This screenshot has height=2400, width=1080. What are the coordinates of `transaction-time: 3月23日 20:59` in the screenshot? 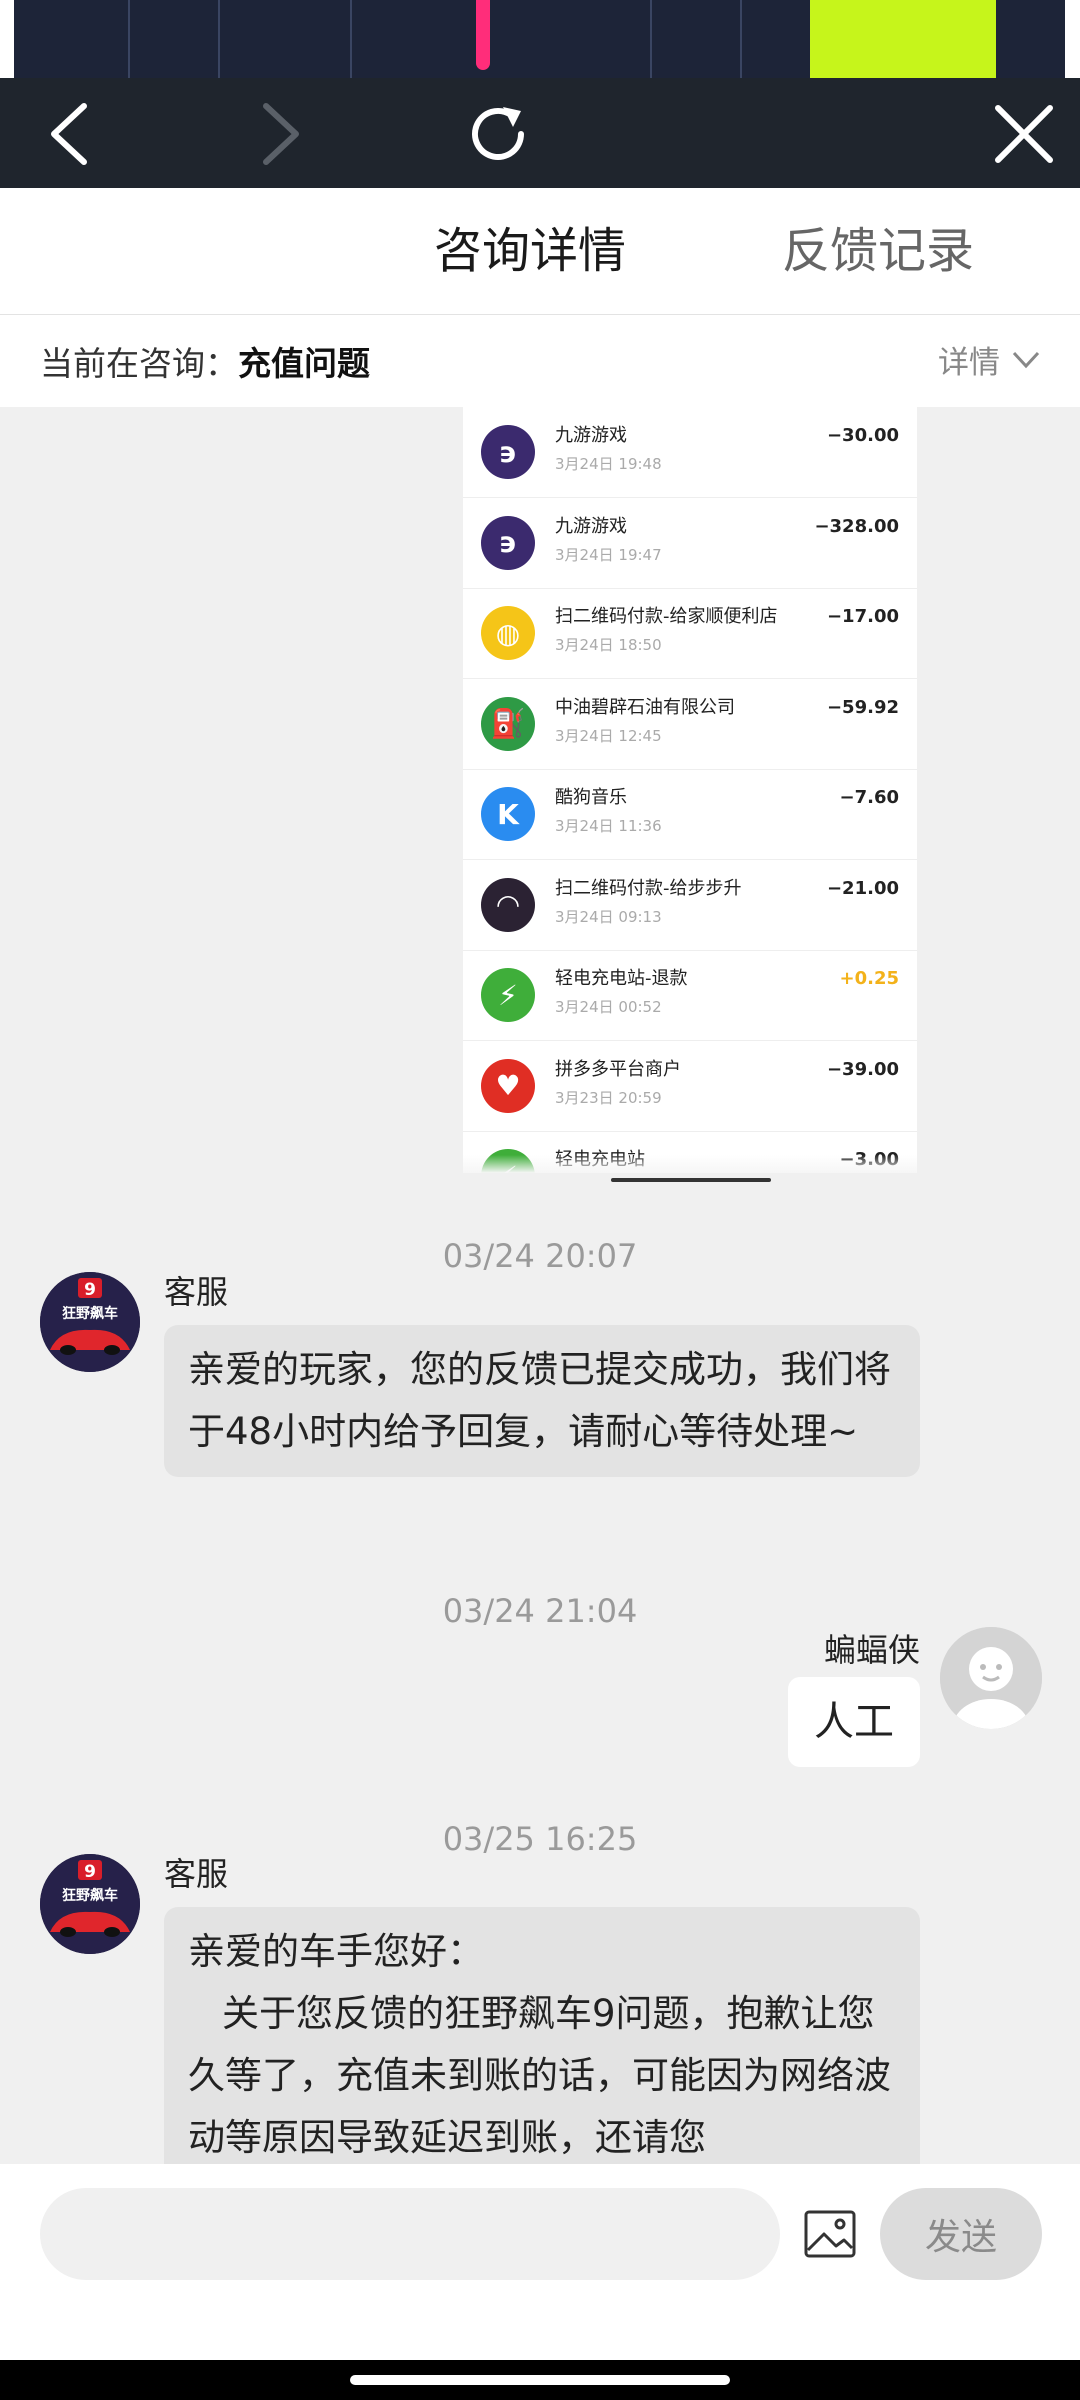 It's located at (608, 1097).